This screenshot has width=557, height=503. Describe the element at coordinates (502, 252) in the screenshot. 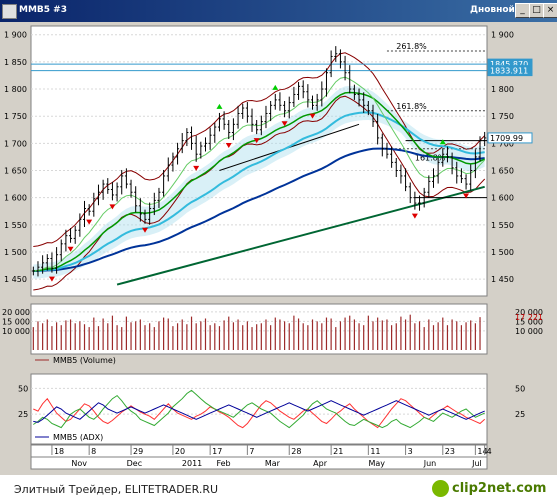

I see `price-tick-label: 1 500` at that location.